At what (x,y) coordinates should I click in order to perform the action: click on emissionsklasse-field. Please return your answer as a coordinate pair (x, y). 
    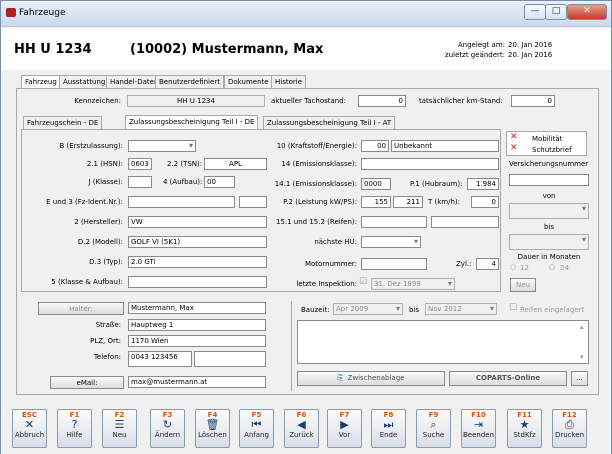
    Looking at the image, I should click on (430, 164).